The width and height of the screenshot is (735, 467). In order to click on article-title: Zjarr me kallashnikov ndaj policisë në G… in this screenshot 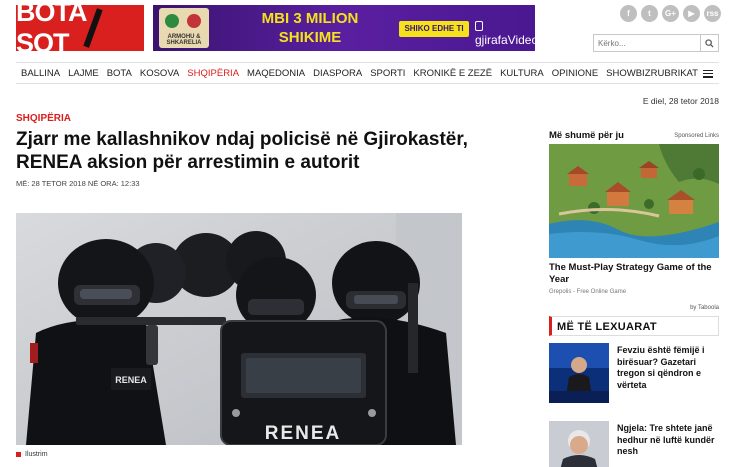, I will do `click(242, 151)`.